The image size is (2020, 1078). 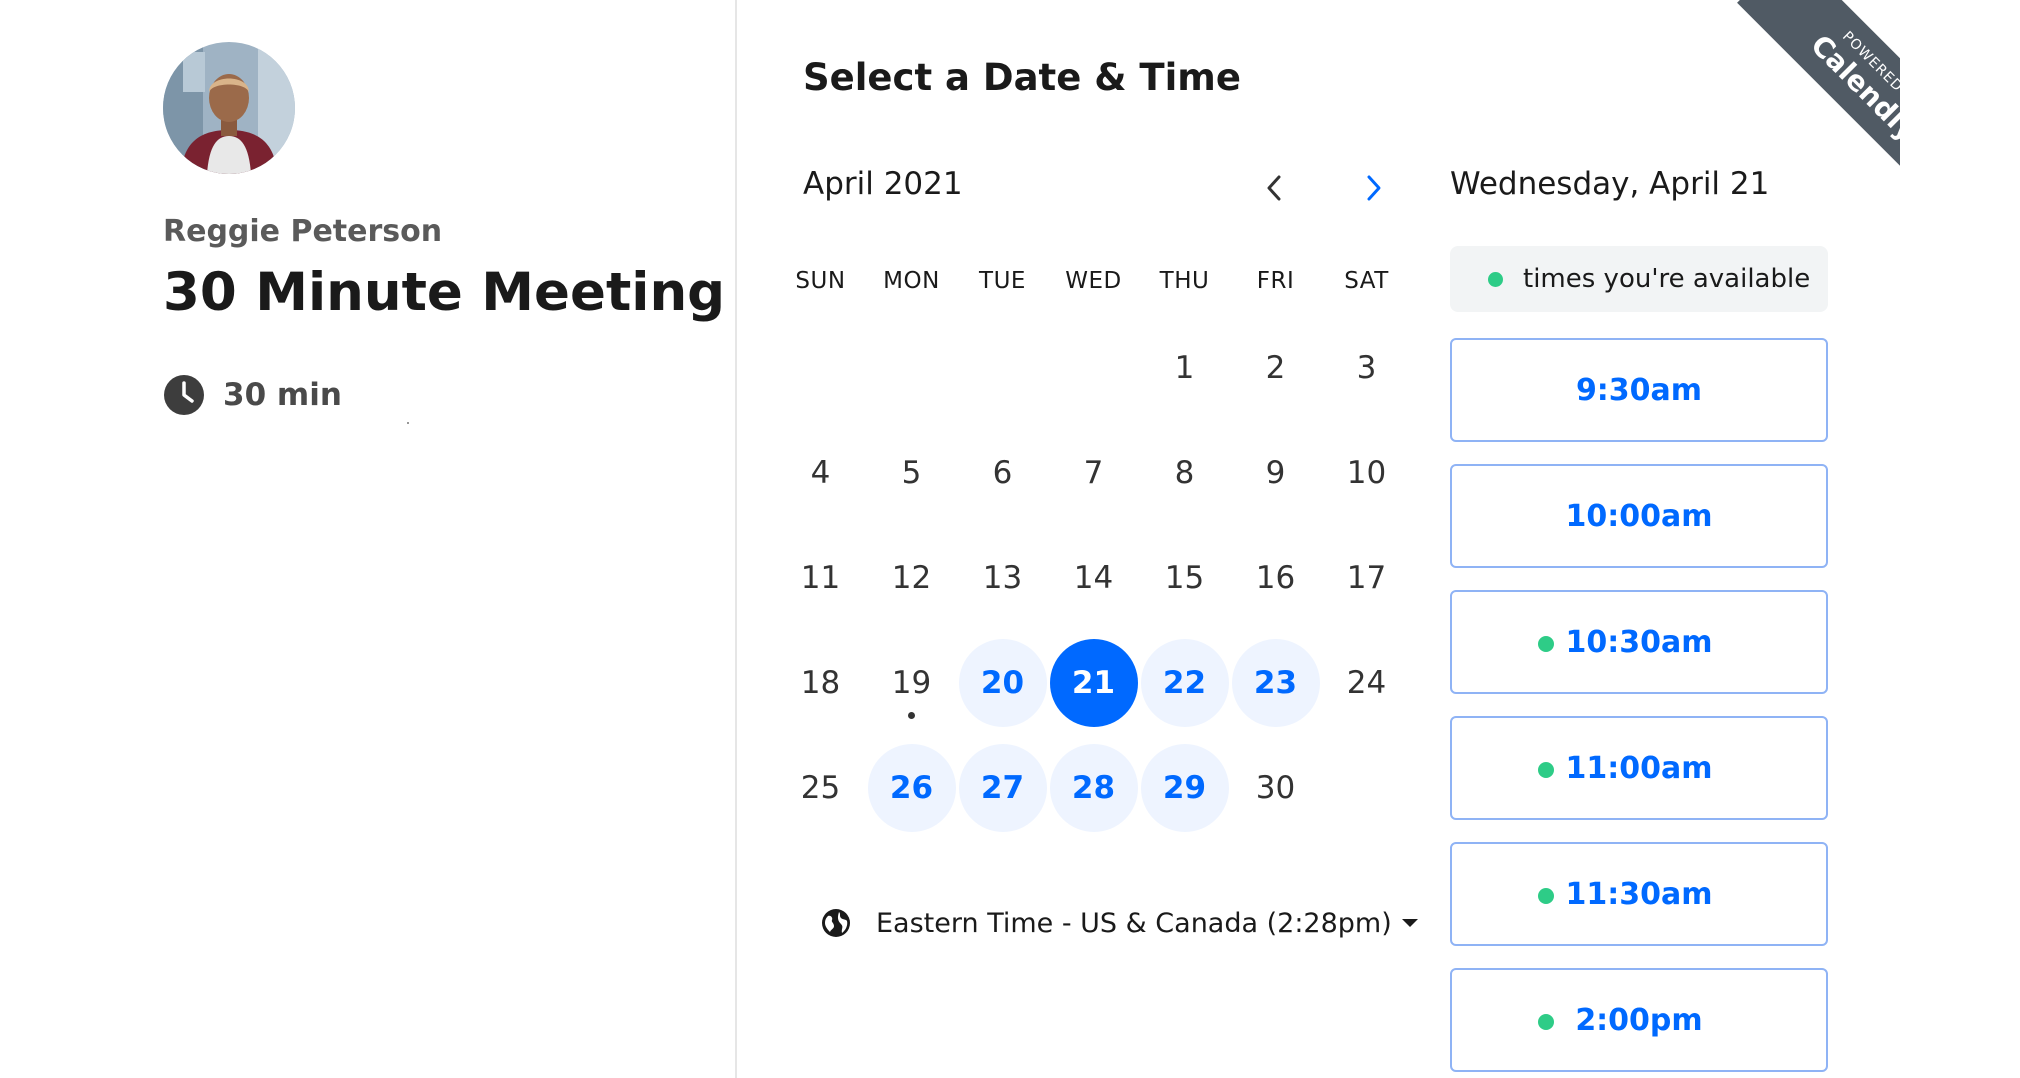 I want to click on calendar-day-3: 3, so click(x=1366, y=367).